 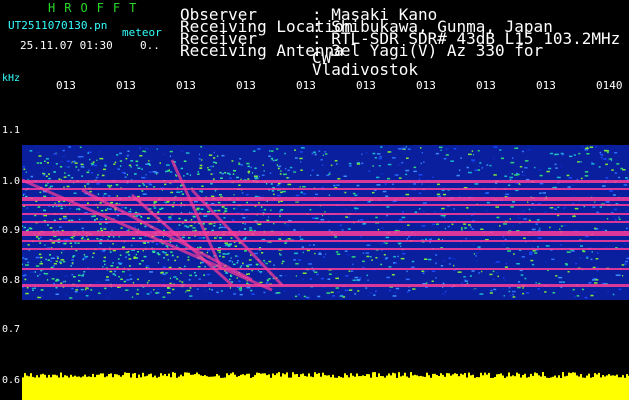 I want to click on filename-label: UT2511070130.pn, so click(x=58, y=25).